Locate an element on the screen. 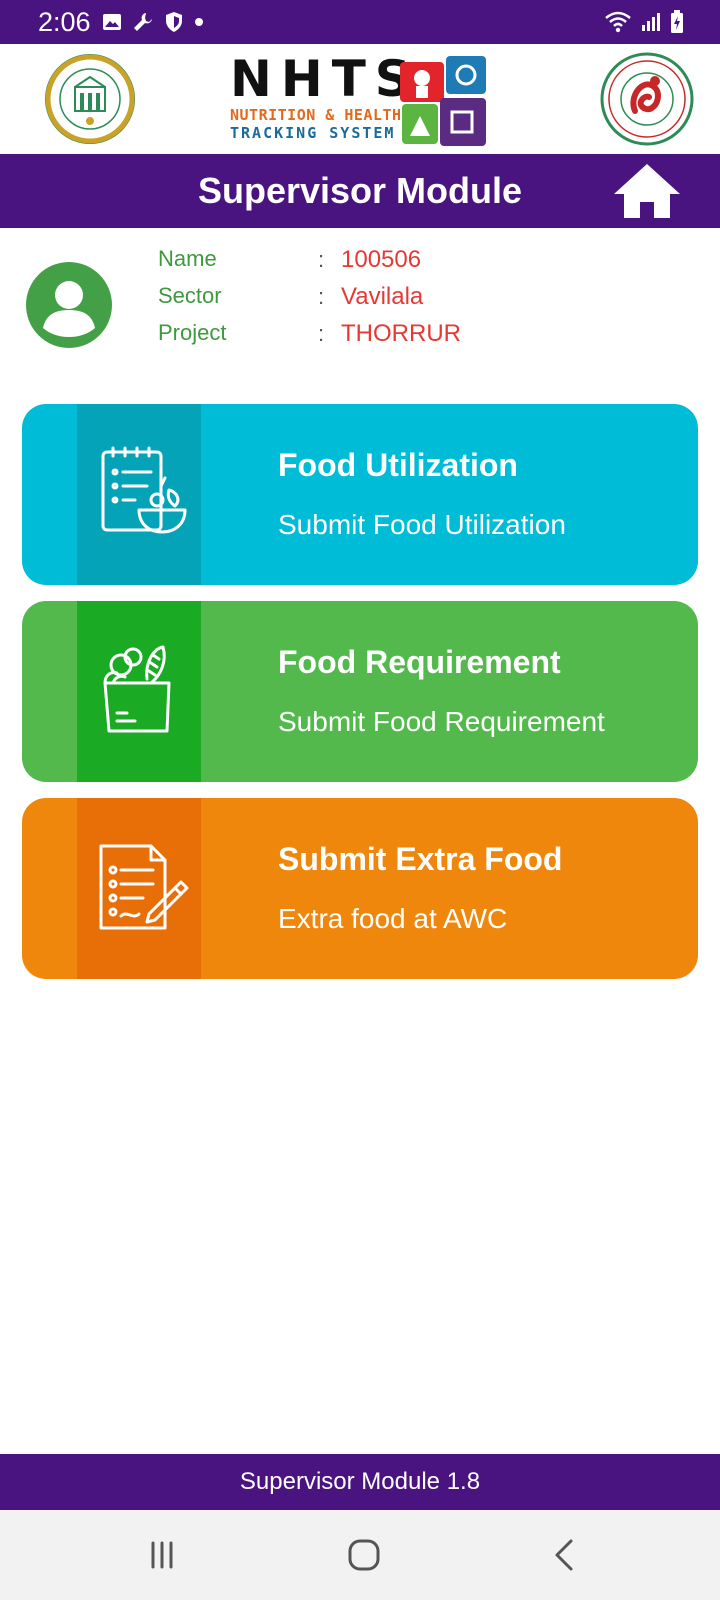 This screenshot has width=720, height=1600. document-pen-icon is located at coordinates (144, 887).